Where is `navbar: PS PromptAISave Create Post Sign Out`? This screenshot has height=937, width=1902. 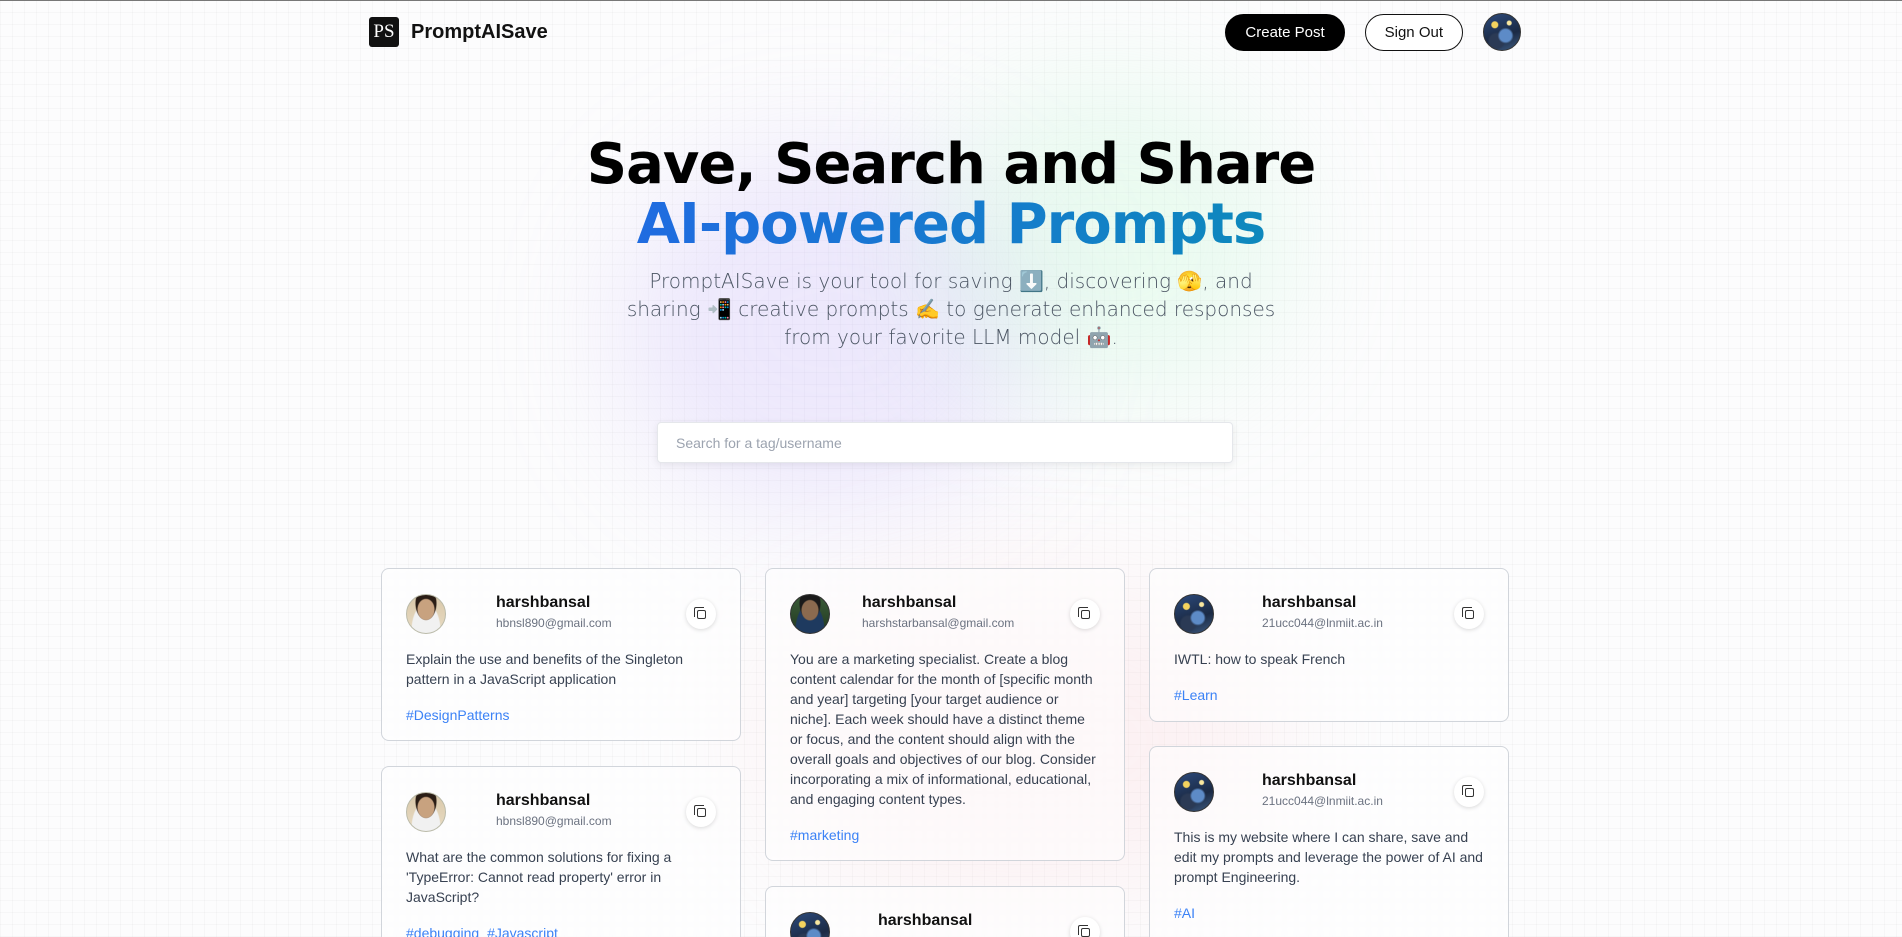 navbar: PS PromptAISave Create Post Sign Out is located at coordinates (945, 32).